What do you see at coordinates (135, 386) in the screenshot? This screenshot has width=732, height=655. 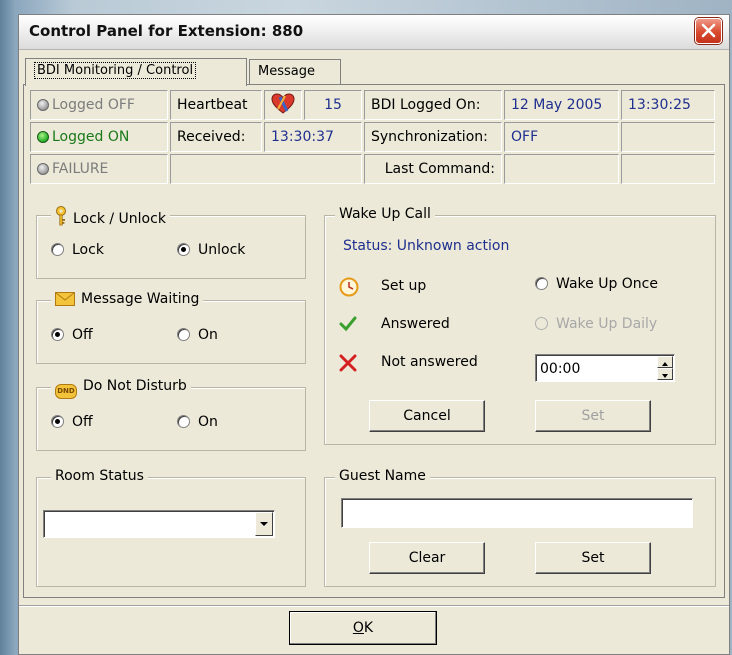 I see `legend-text: Do Not Disturb` at bounding box center [135, 386].